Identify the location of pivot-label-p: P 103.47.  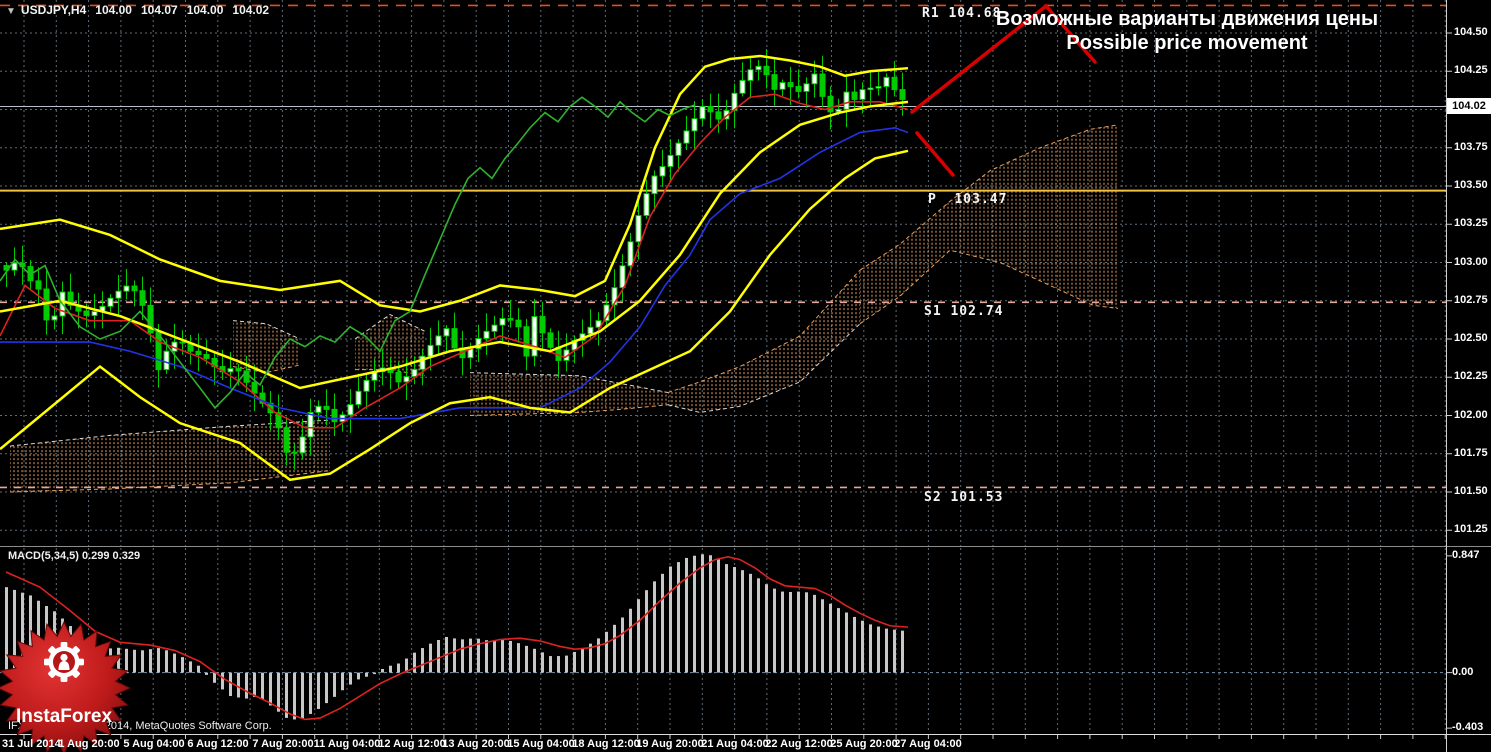
(968, 199).